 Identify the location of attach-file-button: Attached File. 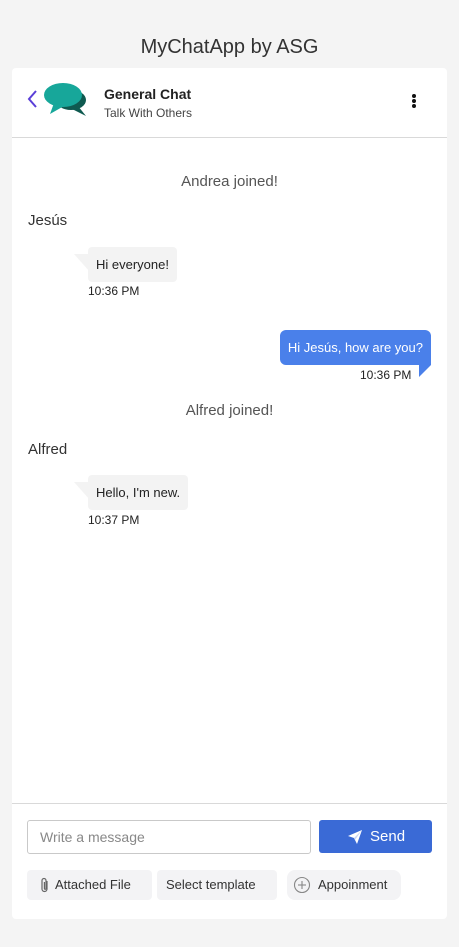
(89, 885).